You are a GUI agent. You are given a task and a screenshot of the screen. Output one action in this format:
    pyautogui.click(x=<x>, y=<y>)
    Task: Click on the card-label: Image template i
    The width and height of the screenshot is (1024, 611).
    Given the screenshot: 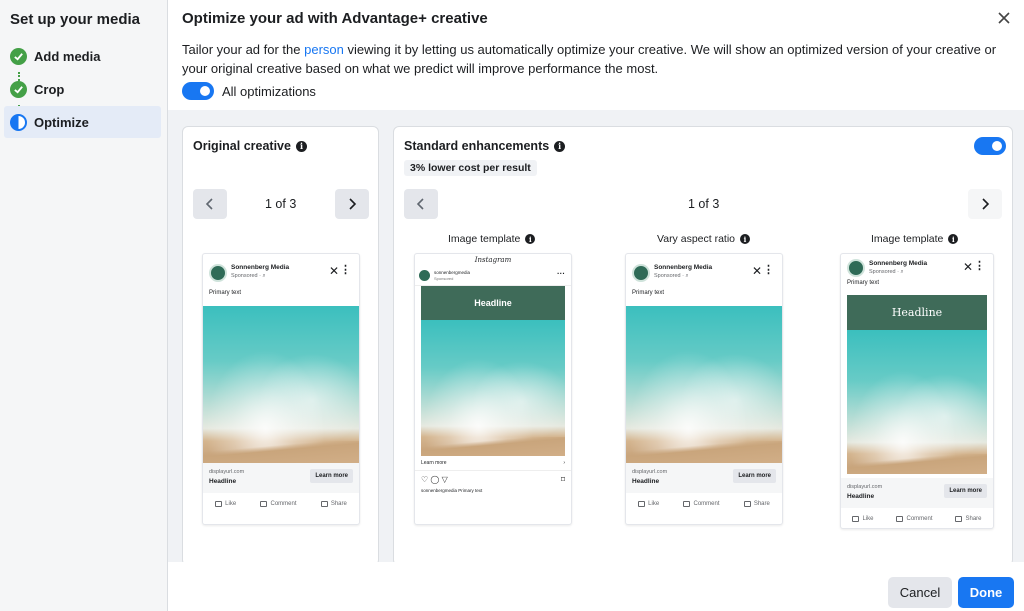 What is the action you would take?
    pyautogui.click(x=915, y=239)
    